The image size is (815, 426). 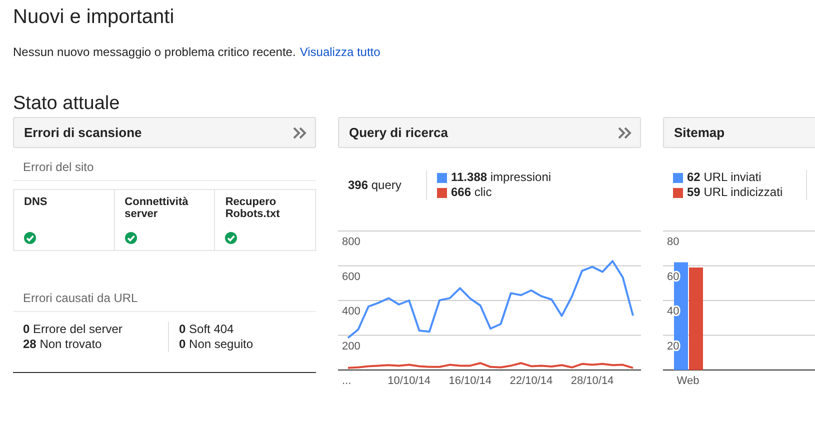 I want to click on error-count: 0 Non seguito, so click(x=216, y=344).